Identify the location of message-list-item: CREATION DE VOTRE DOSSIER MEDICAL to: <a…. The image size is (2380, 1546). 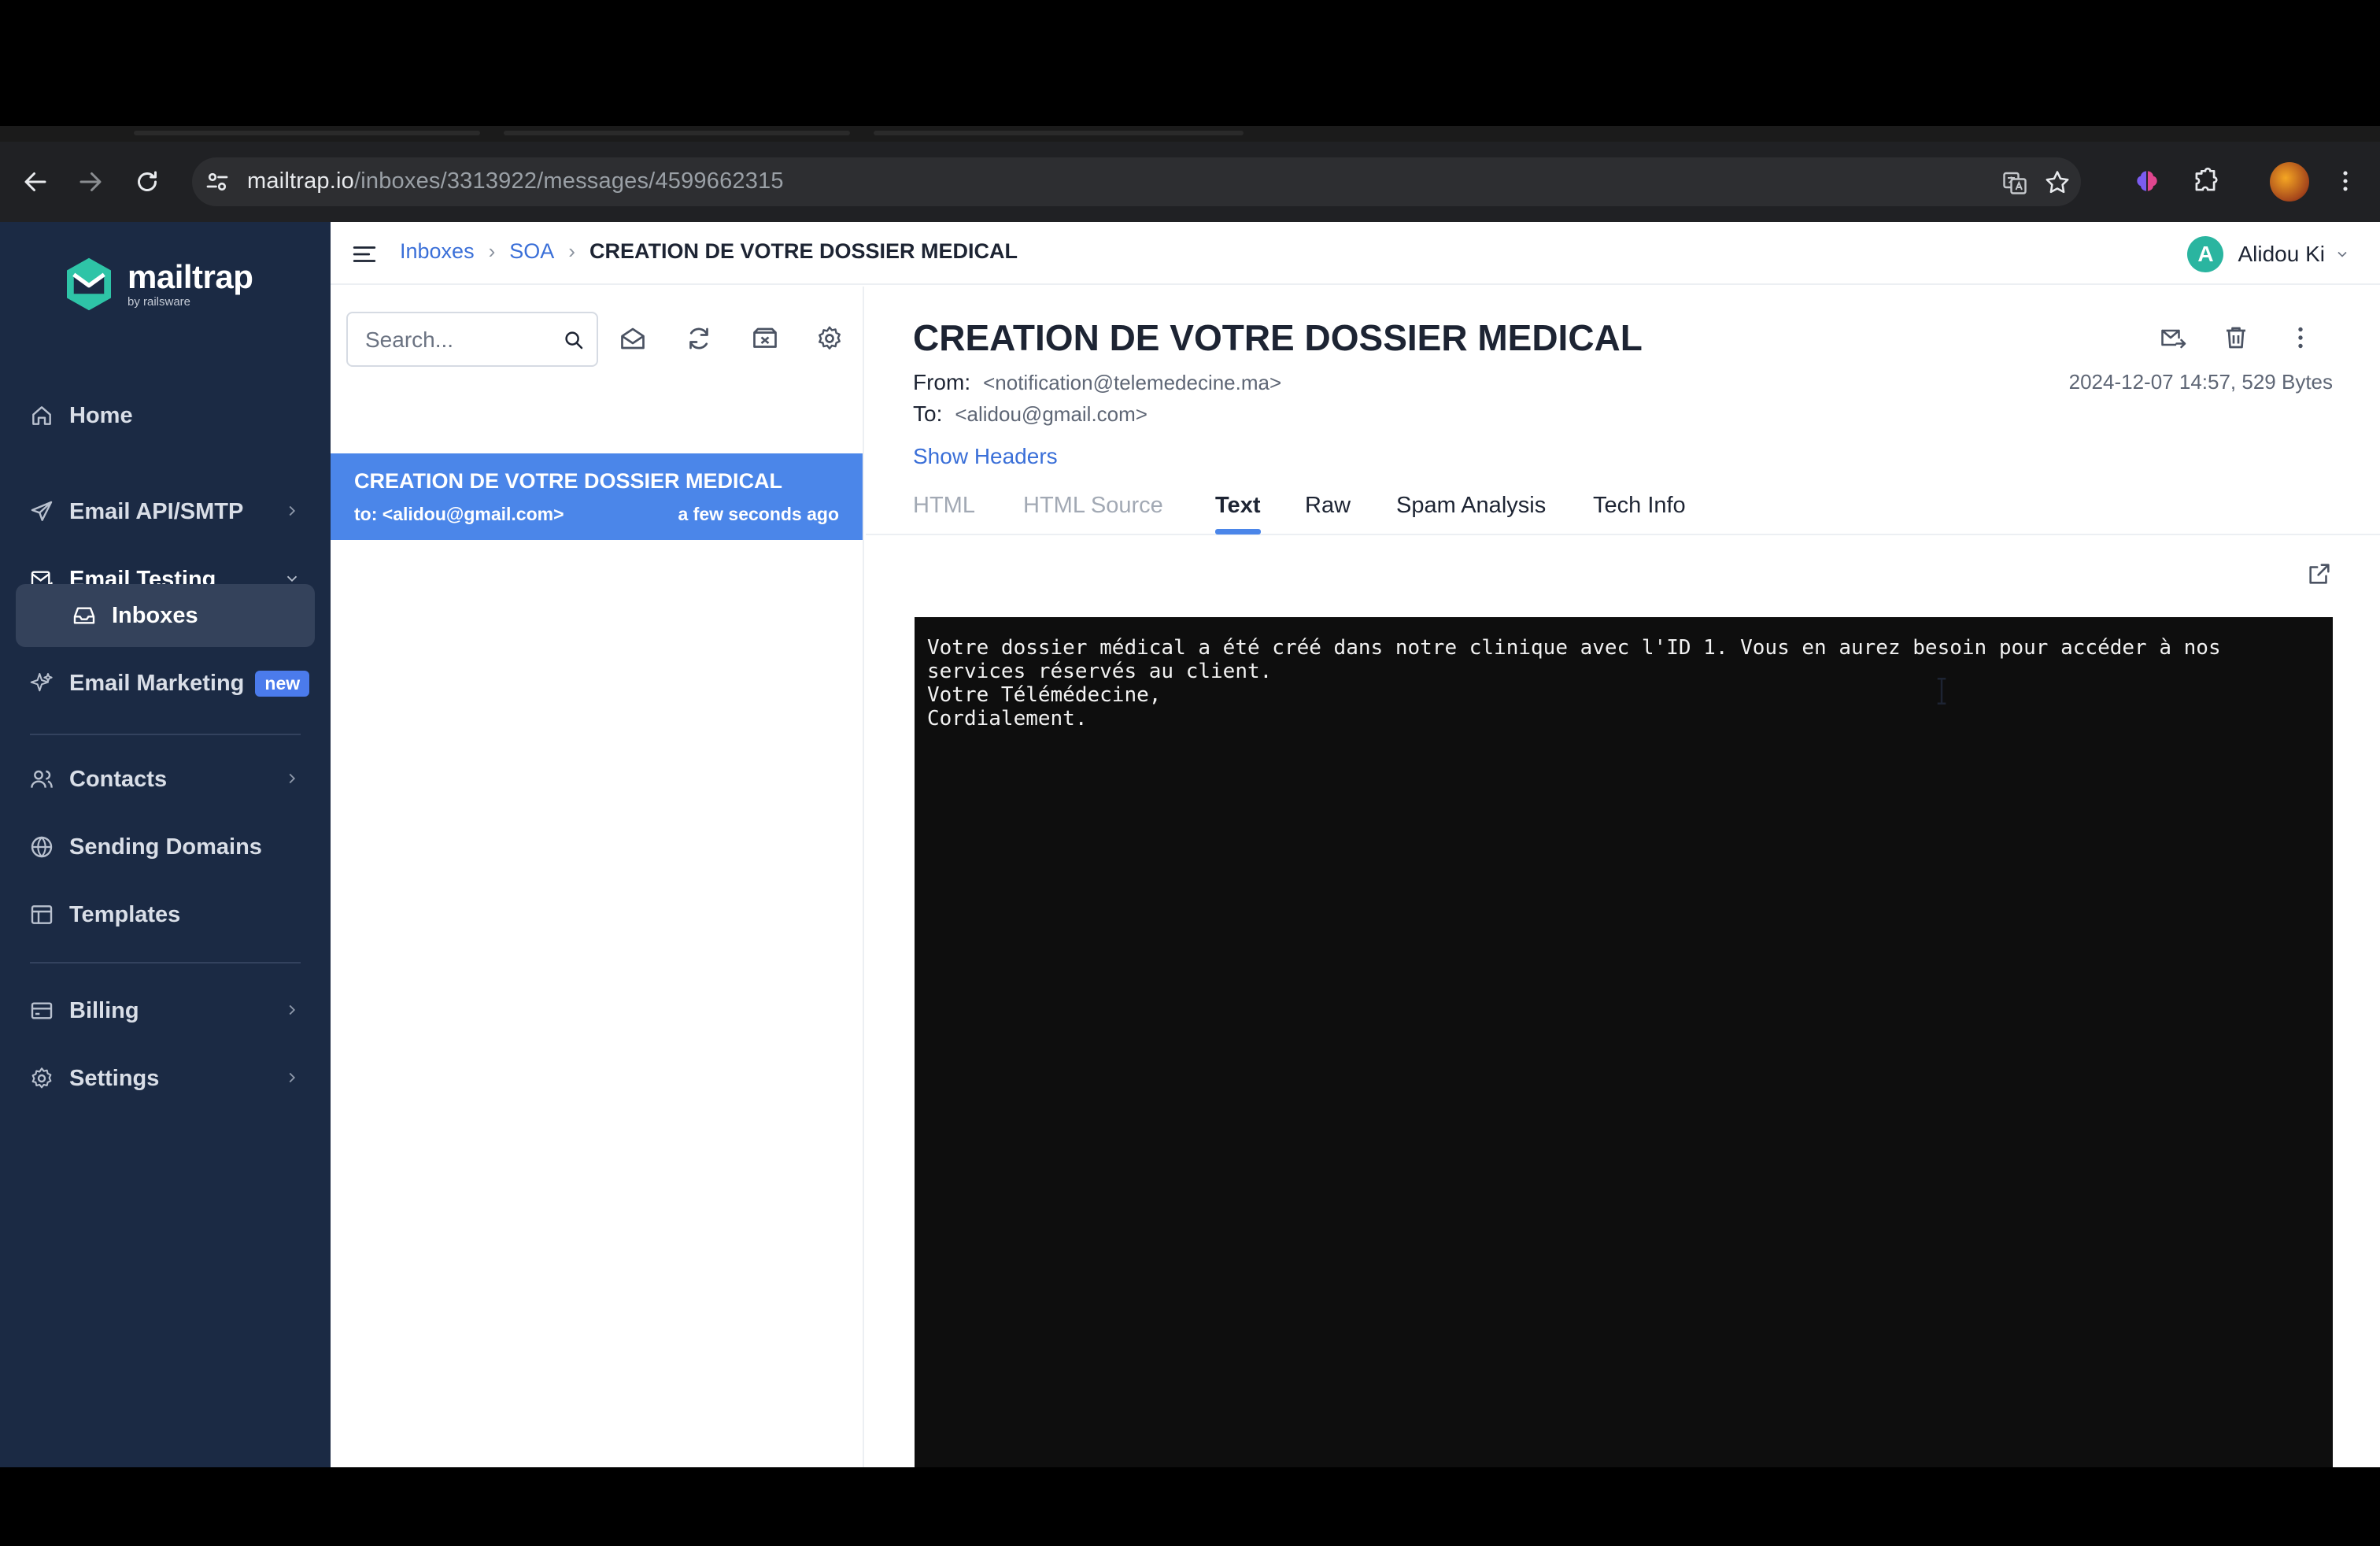
(597, 497).